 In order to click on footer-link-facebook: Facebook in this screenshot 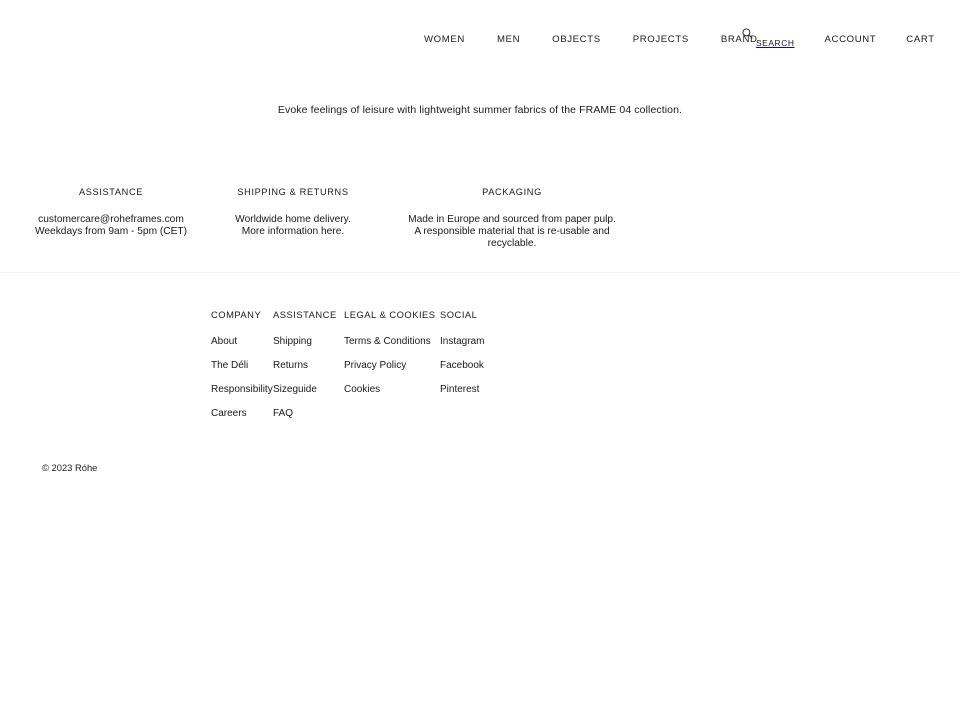, I will do `click(490, 366)`.